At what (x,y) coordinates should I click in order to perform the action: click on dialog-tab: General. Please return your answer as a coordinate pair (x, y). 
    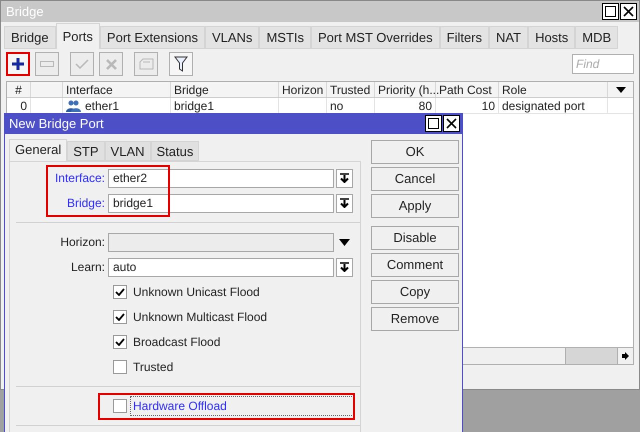
    Looking at the image, I should click on (38, 149).